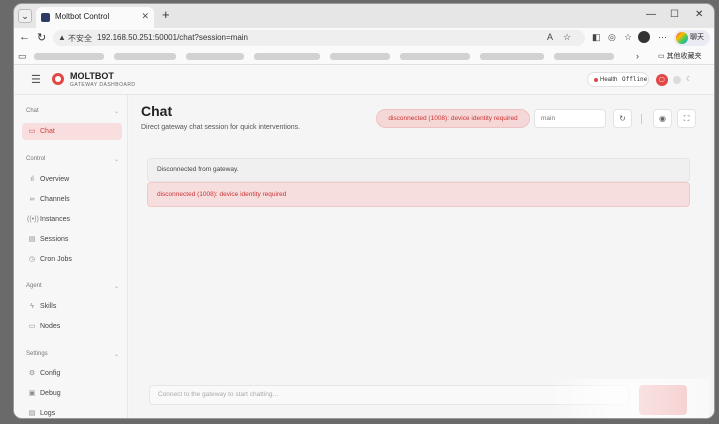 The width and height of the screenshot is (719, 424). Describe the element at coordinates (32, 326) in the screenshot. I see `monitor-icon: ▭` at that location.